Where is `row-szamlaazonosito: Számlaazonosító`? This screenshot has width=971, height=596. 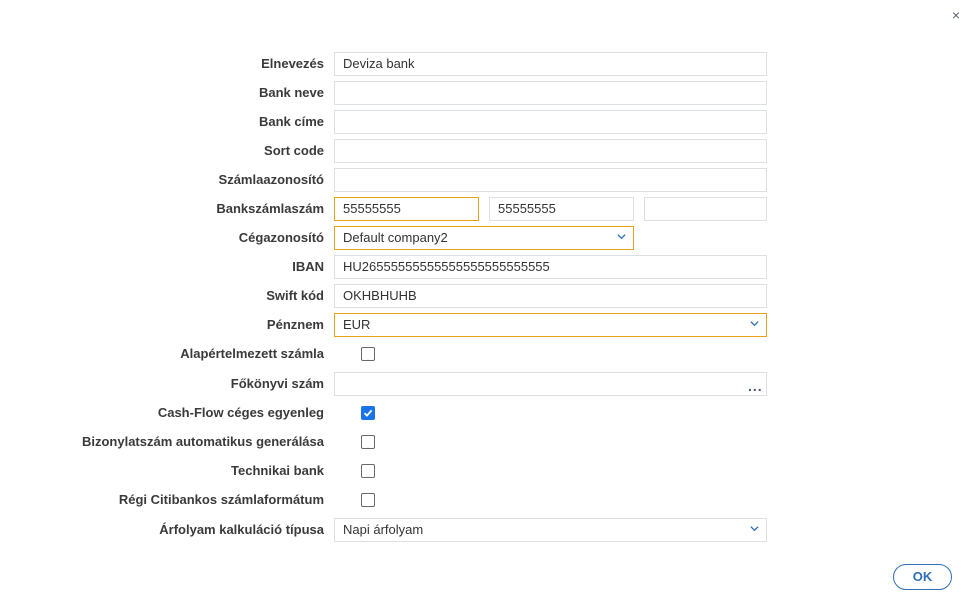
row-szamlaazonosito: Számlaazonosító is located at coordinates (485, 180).